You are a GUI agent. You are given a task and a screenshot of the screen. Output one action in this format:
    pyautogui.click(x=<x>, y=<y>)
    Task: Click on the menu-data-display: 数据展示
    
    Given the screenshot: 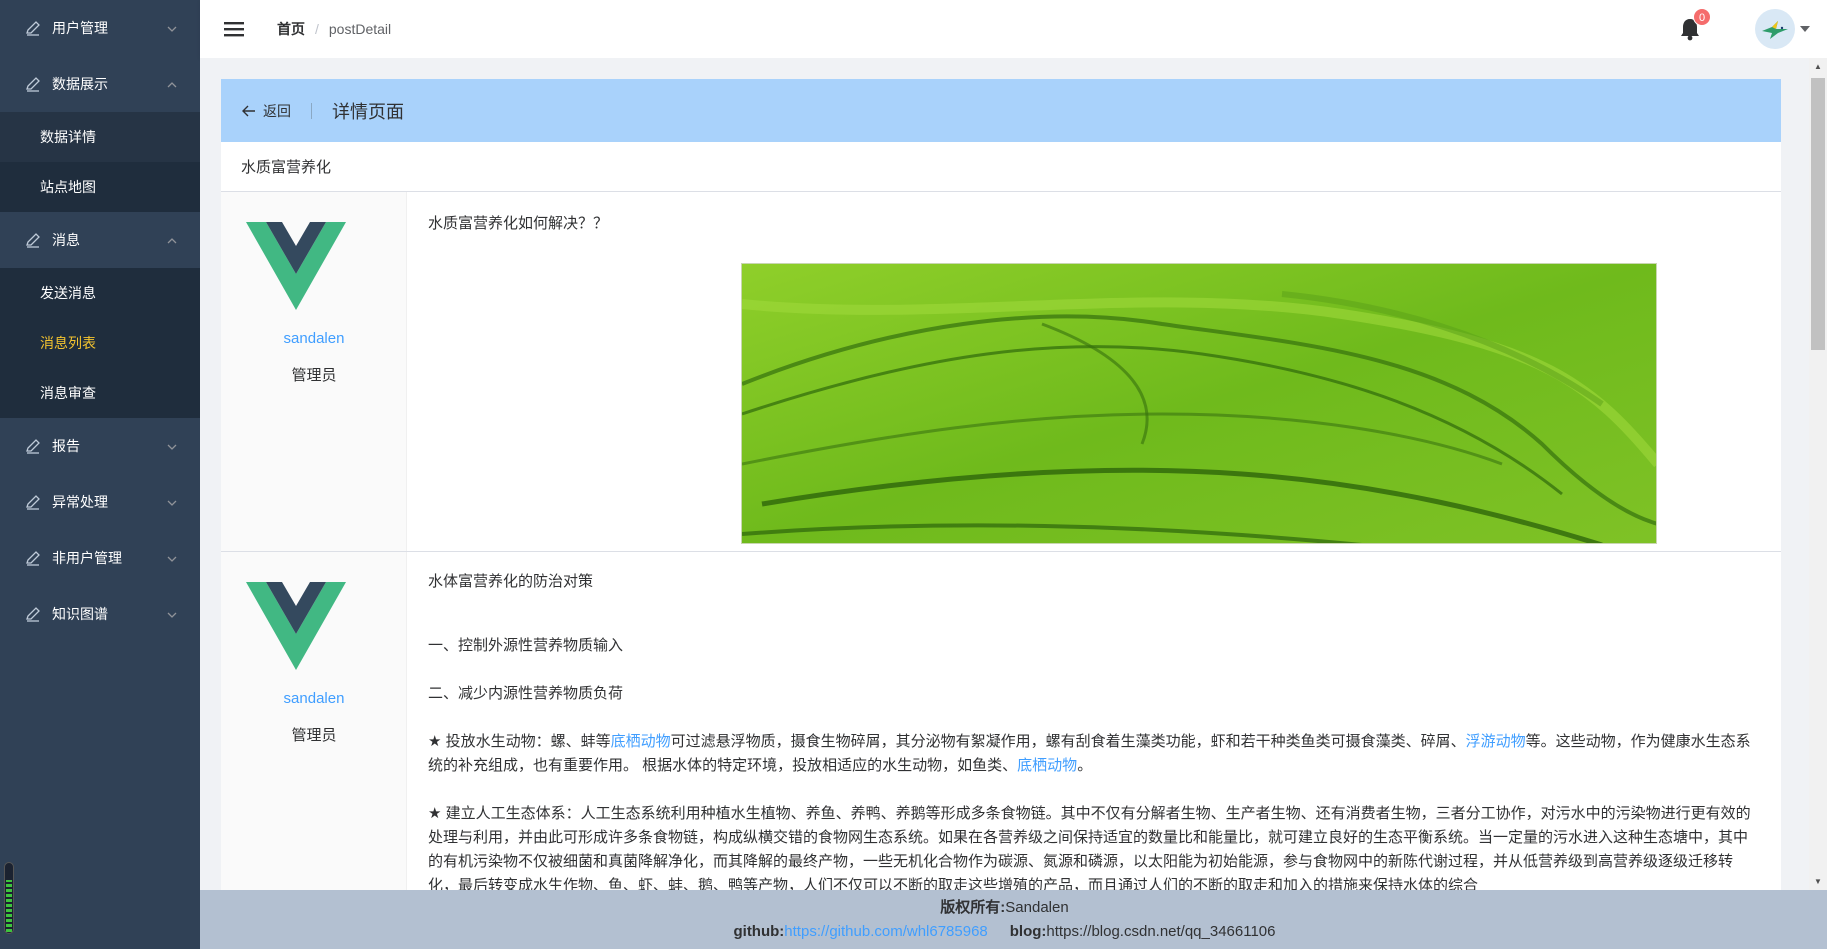 What is the action you would take?
    pyautogui.click(x=100, y=84)
    